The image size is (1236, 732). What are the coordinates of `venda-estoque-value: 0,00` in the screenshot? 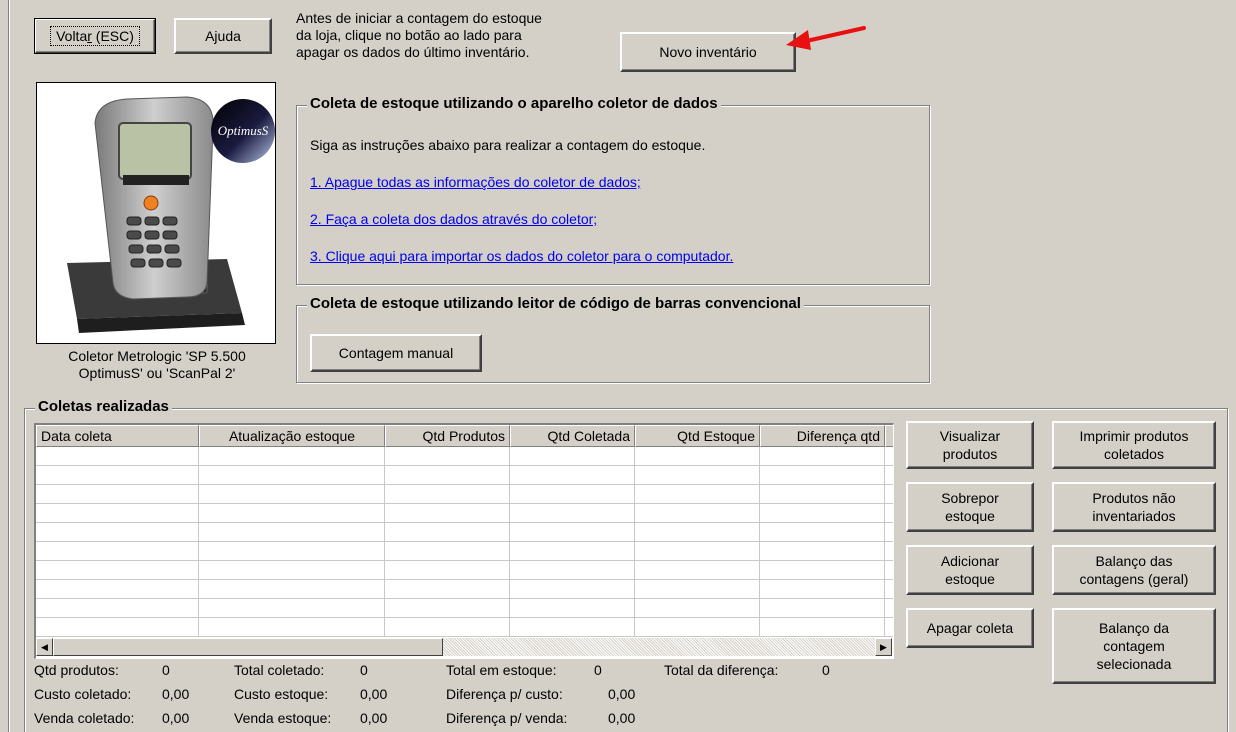 It's located at (374, 718).